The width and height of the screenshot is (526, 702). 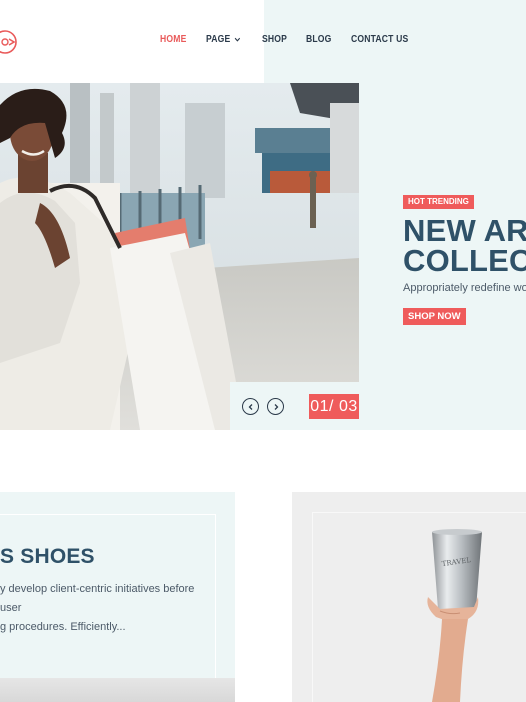 I want to click on nav-shop-label: SHOP, so click(x=275, y=39).